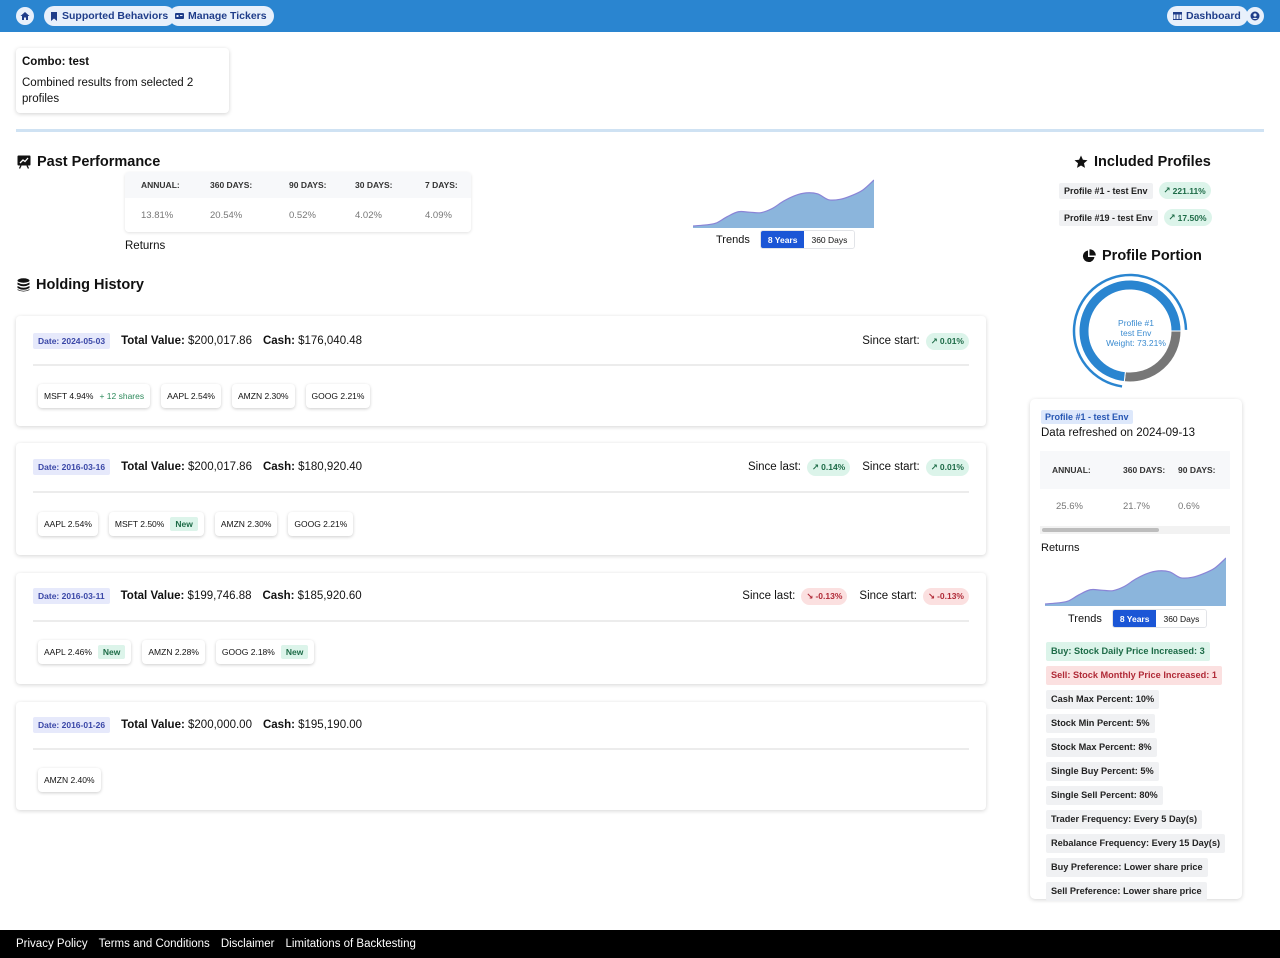 Image resolution: width=1280 pixels, height=958 pixels. Describe the element at coordinates (160, 185) in the screenshot. I see `column-header: ANNUAL:` at that location.